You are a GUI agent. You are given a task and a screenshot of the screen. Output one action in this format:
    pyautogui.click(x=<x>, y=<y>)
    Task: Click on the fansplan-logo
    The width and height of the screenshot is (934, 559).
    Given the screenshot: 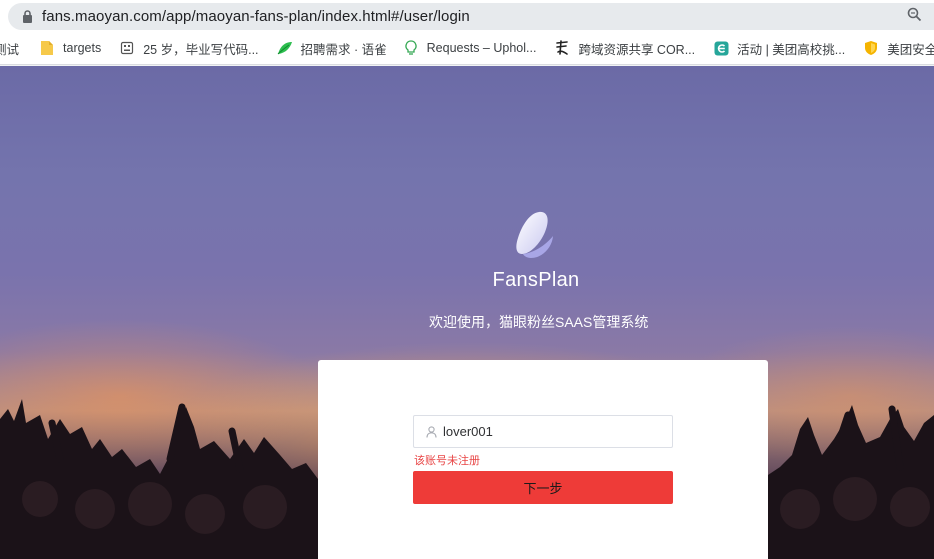 What is the action you would take?
    pyautogui.click(x=534, y=234)
    